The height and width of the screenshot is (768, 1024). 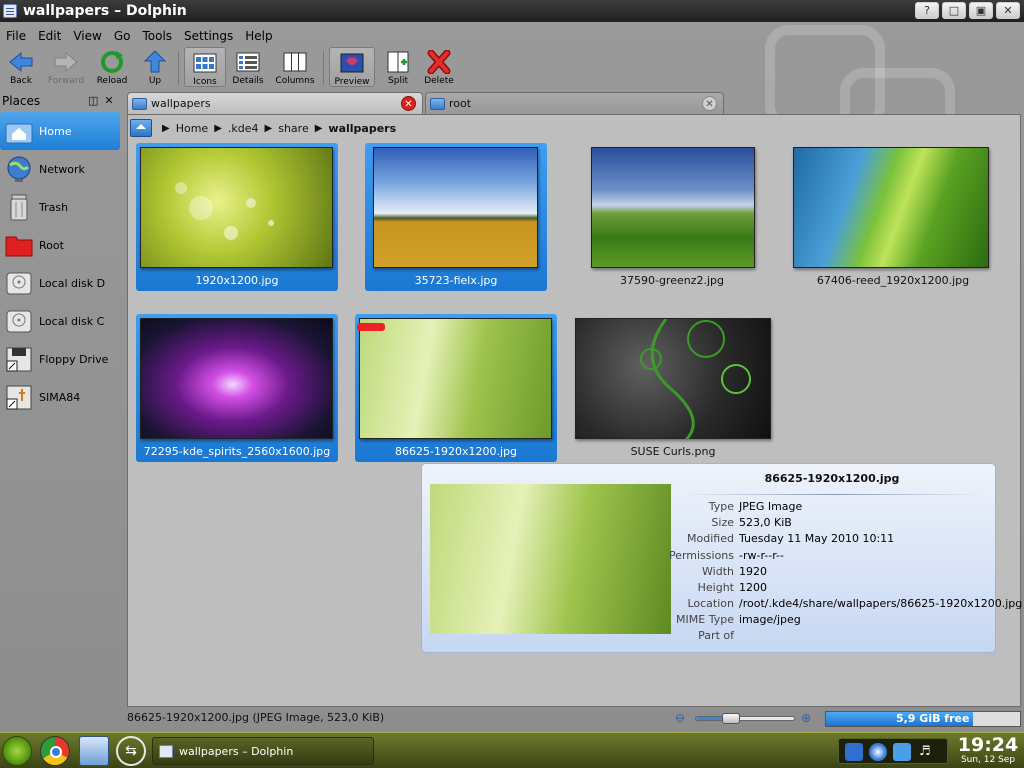 What do you see at coordinates (131, 751) in the screenshot?
I see `usb-device-notifier-icon: ⇆` at bounding box center [131, 751].